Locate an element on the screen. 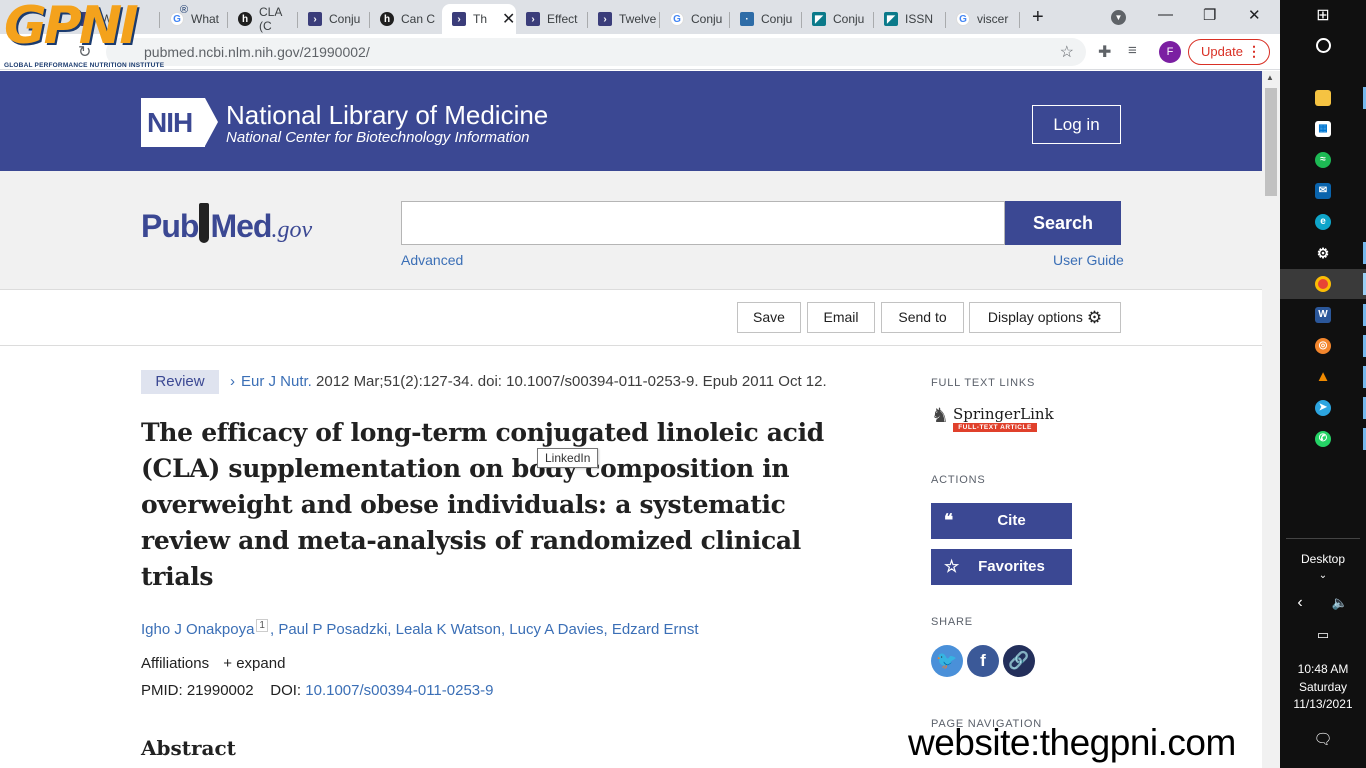 This screenshot has width=1366, height=768. telegram-icon: ➤ is located at coordinates (1323, 408).